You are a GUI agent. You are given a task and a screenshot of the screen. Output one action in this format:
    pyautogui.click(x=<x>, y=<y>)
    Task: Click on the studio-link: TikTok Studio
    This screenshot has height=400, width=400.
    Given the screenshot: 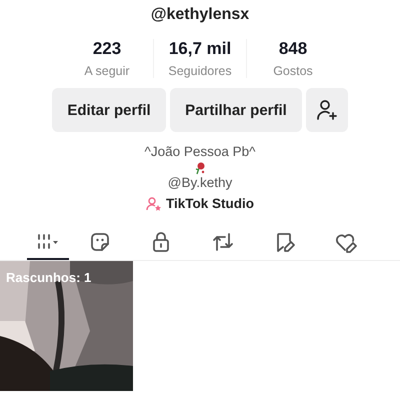 What is the action you would take?
    pyautogui.click(x=210, y=203)
    